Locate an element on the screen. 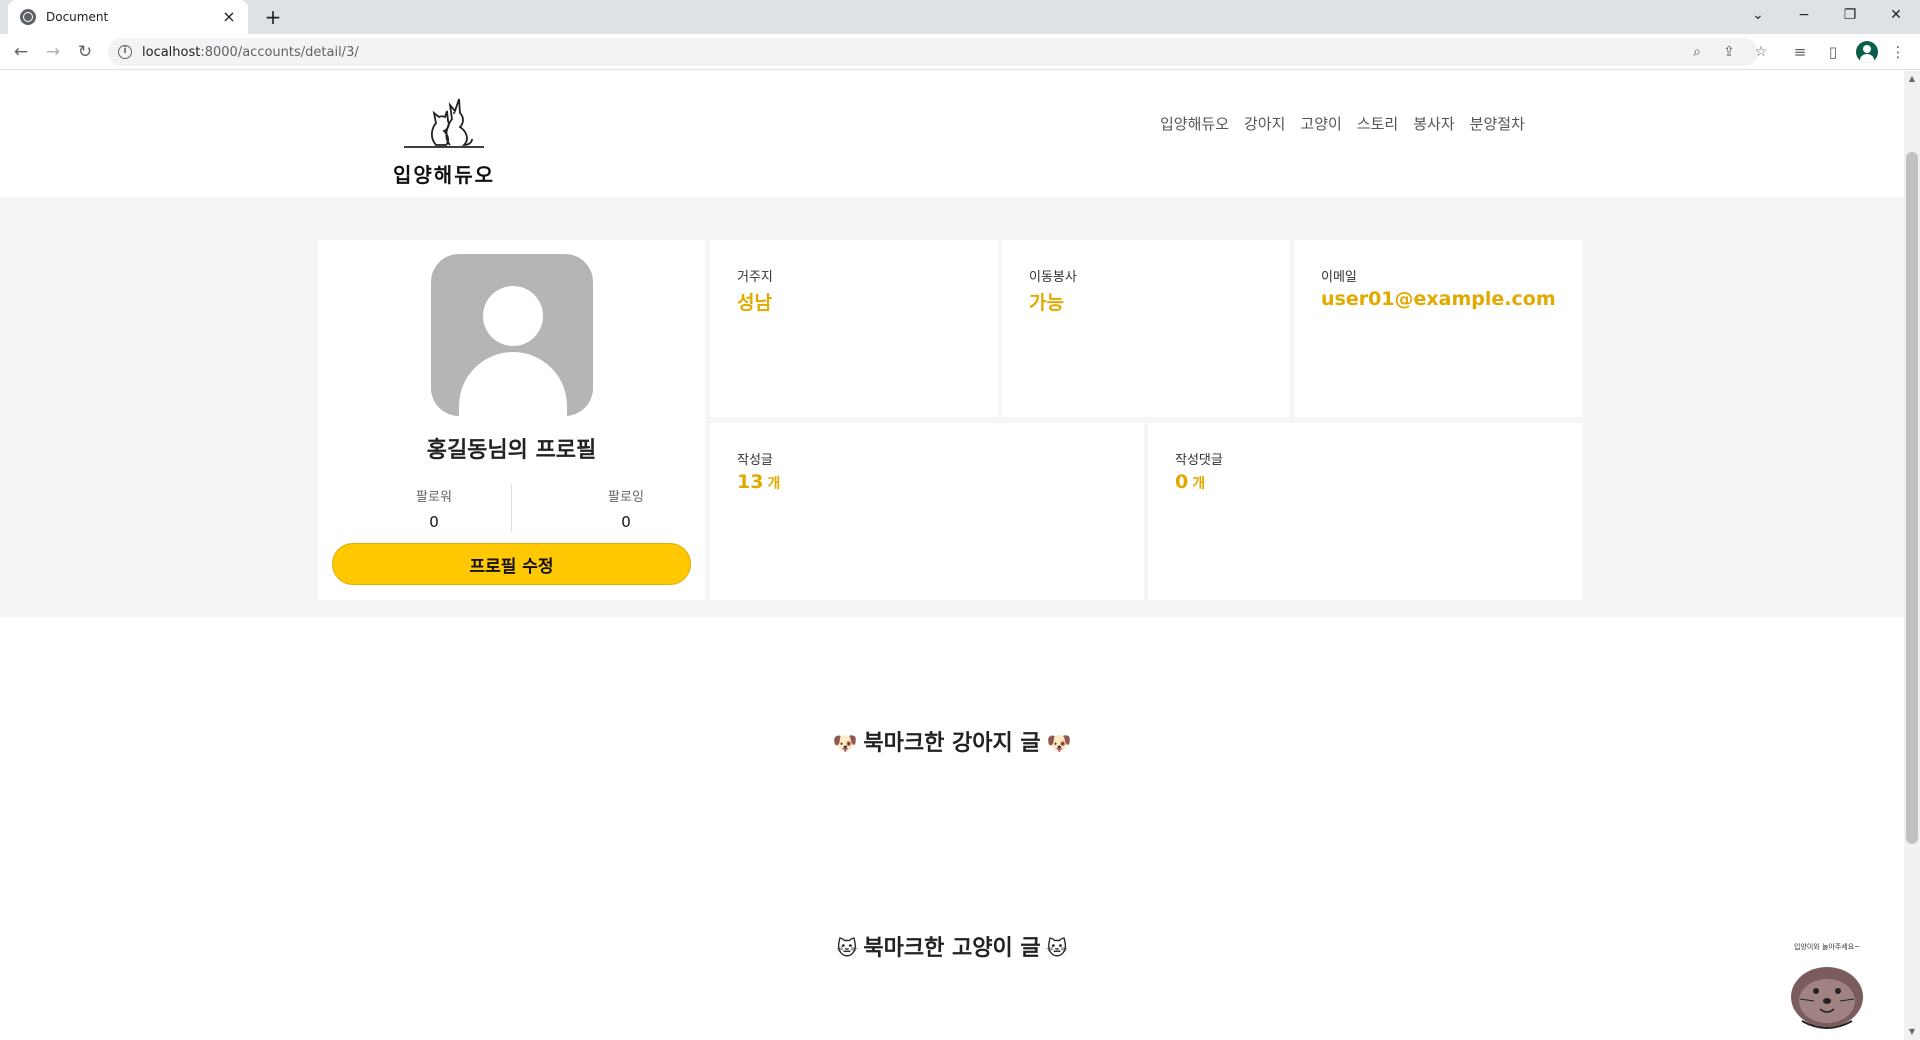 This screenshot has height=1040, width=1920. followers-stat: 팔로워 0 is located at coordinates (434, 508).